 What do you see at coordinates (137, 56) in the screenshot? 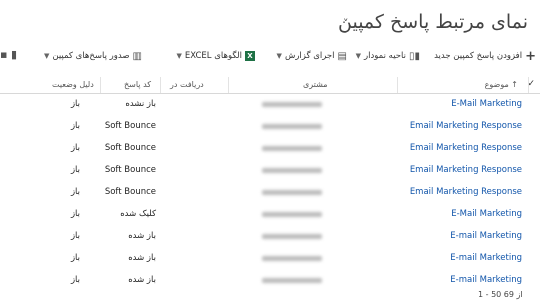
I see `export-icon: ▥` at bounding box center [137, 56].